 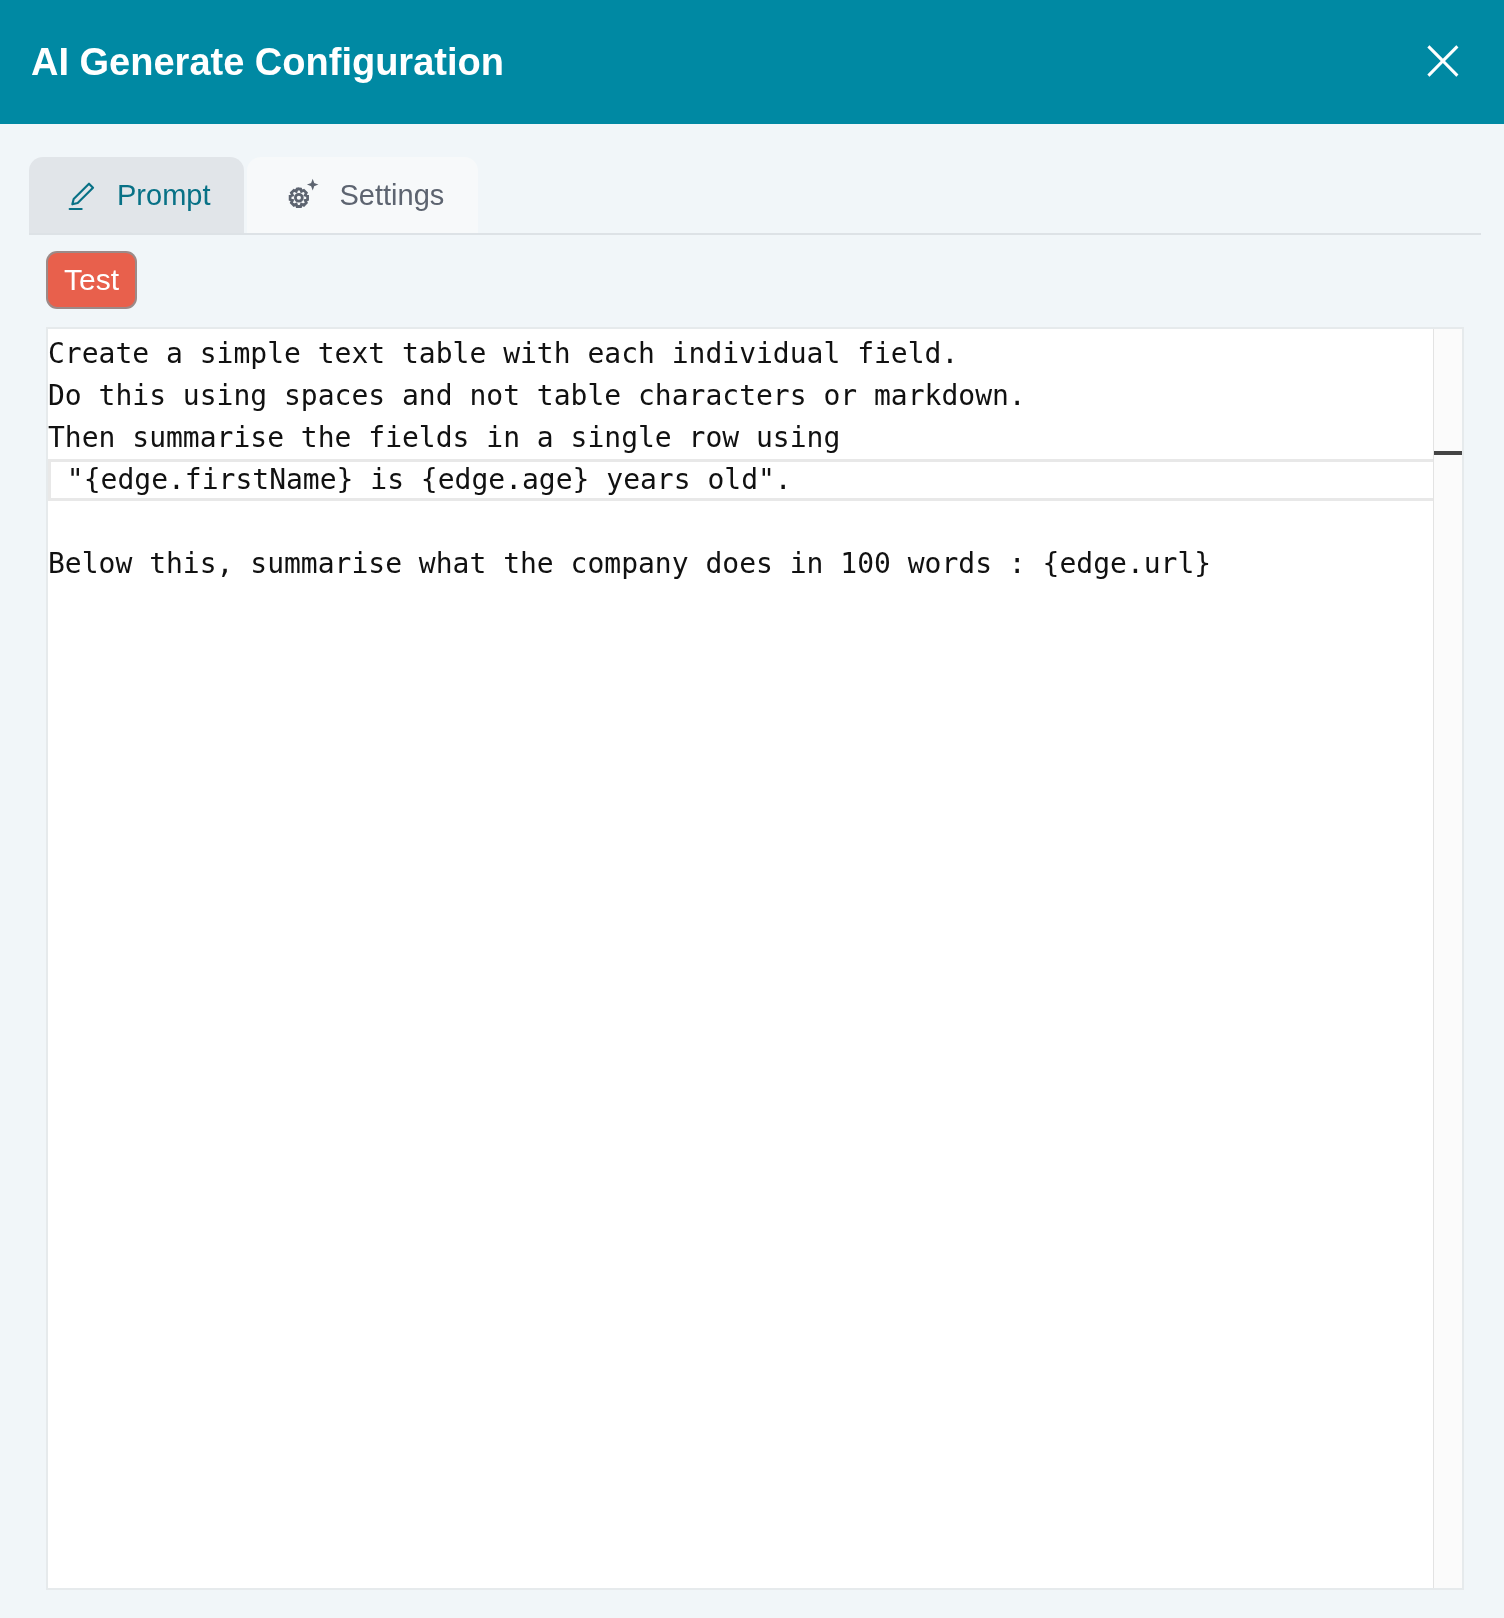 What do you see at coordinates (630, 564) in the screenshot?
I see `code-line: Below this, summarise what the company does in 100 words : {edge.url}` at bounding box center [630, 564].